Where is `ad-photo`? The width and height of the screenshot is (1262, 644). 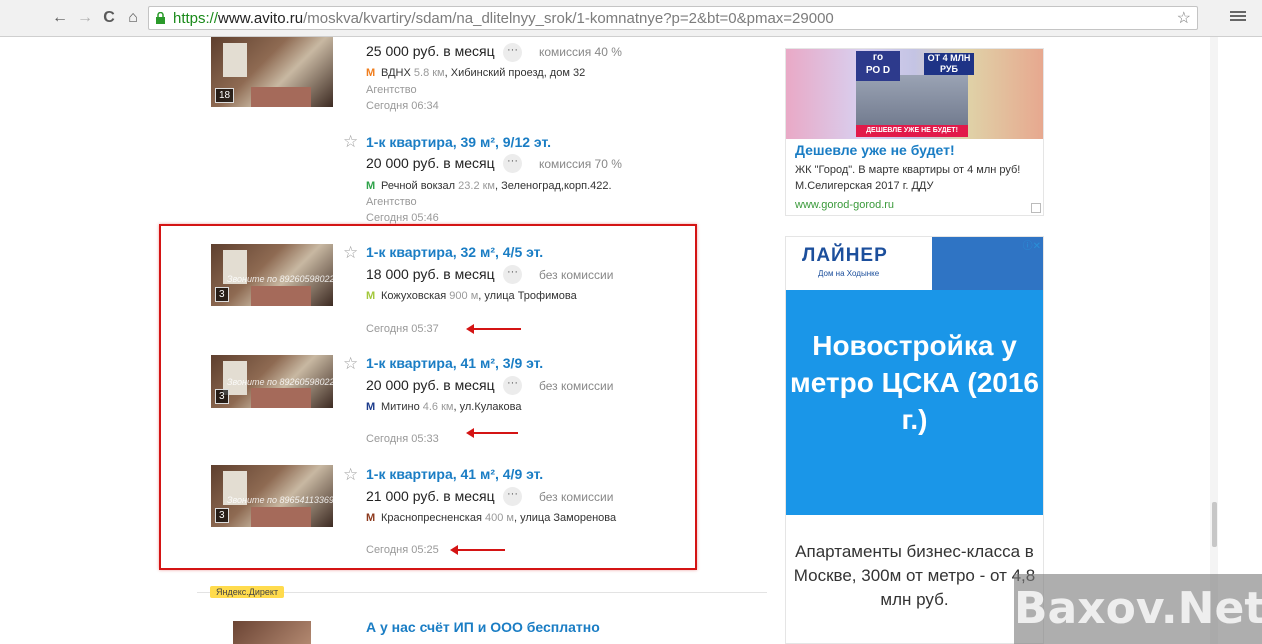 ad-photo is located at coordinates (272, 632).